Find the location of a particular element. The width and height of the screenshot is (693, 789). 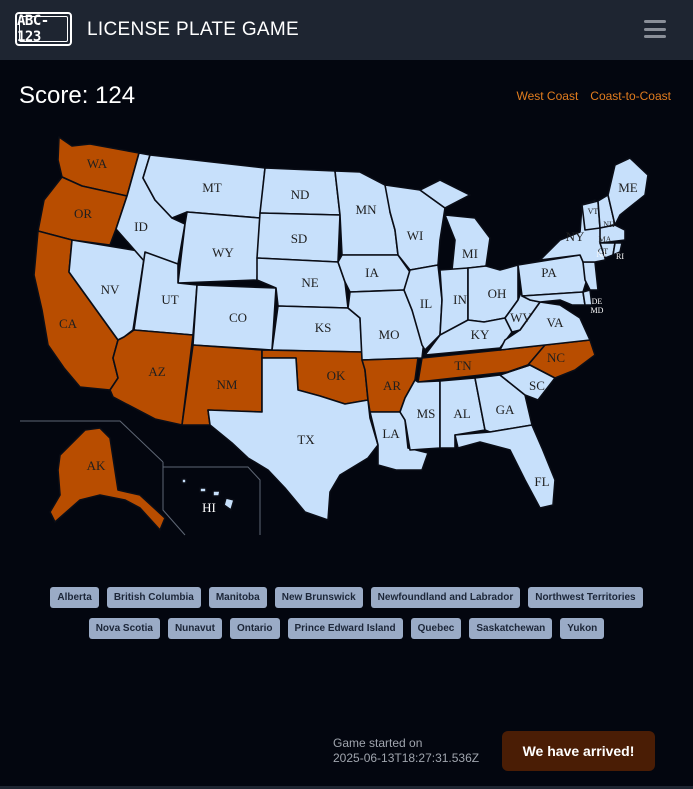

province-chip-alberta: Alberta is located at coordinates (74, 597).